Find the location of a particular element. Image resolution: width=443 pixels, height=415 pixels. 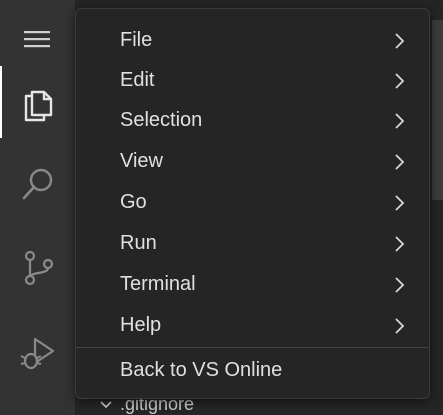

menu-separator is located at coordinates (252, 347).